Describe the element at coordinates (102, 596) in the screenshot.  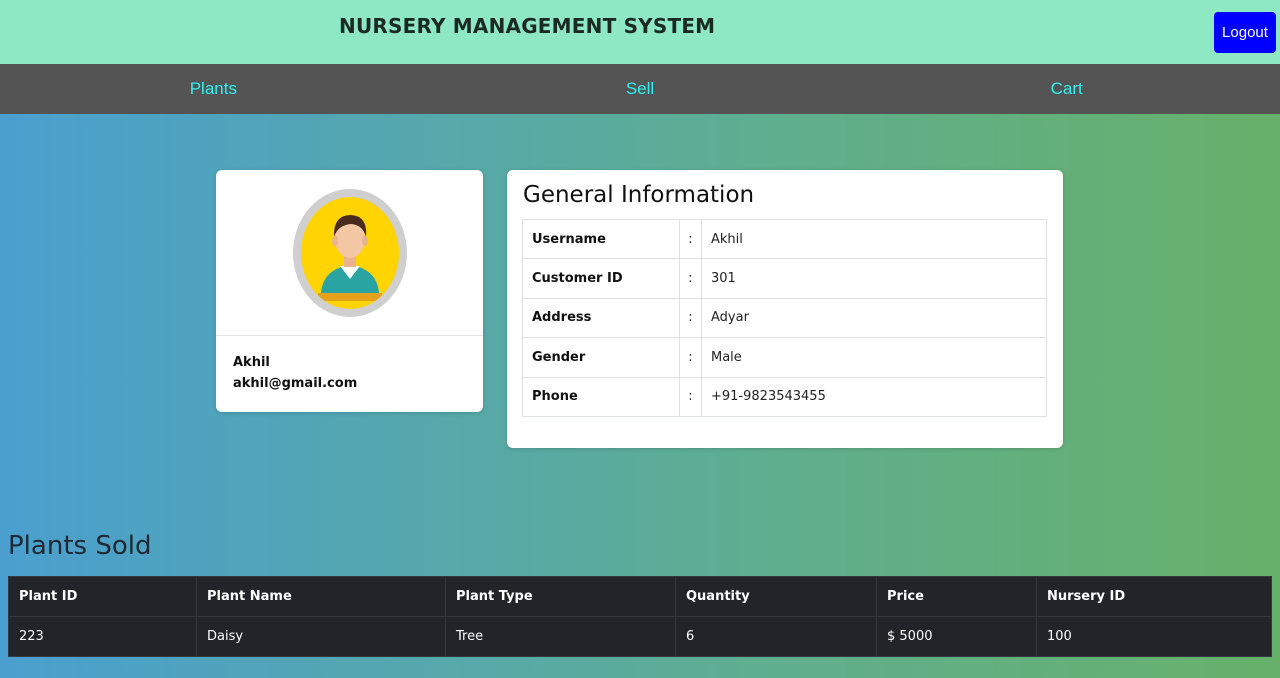
I see `column-header-plant-id: Plant ID` at that location.